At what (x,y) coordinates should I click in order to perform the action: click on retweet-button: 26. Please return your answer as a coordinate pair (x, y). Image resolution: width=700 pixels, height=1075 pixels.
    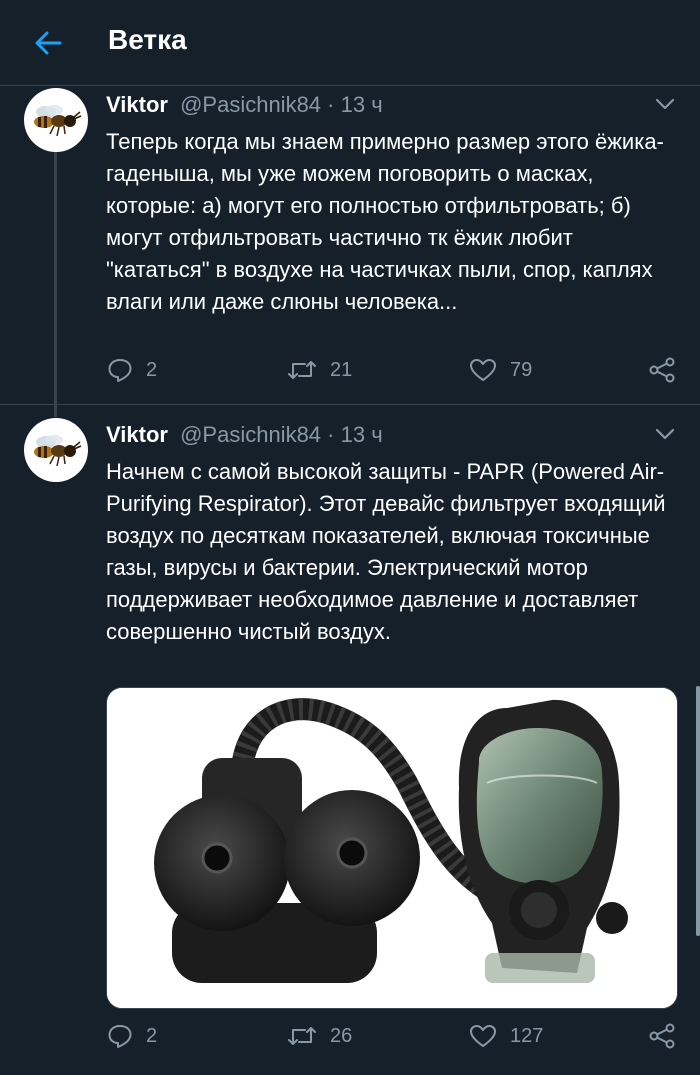
    Looking at the image, I should click on (319, 1036).